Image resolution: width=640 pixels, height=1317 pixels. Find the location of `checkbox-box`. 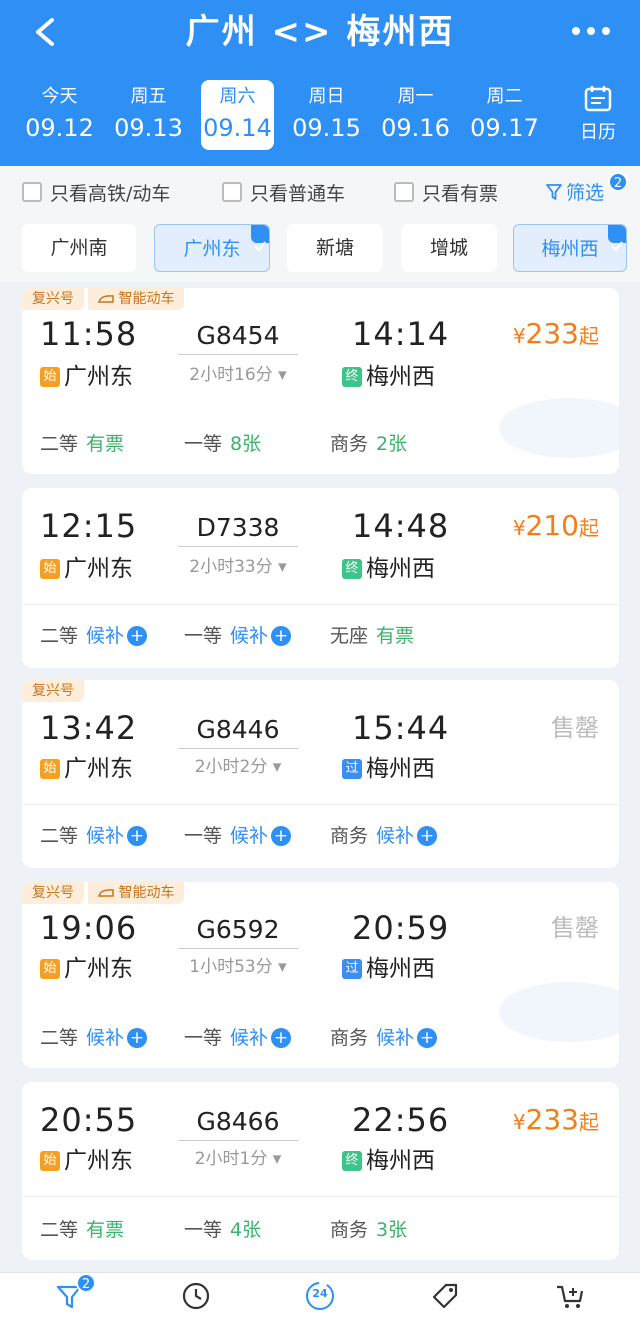

checkbox-box is located at coordinates (32, 192).